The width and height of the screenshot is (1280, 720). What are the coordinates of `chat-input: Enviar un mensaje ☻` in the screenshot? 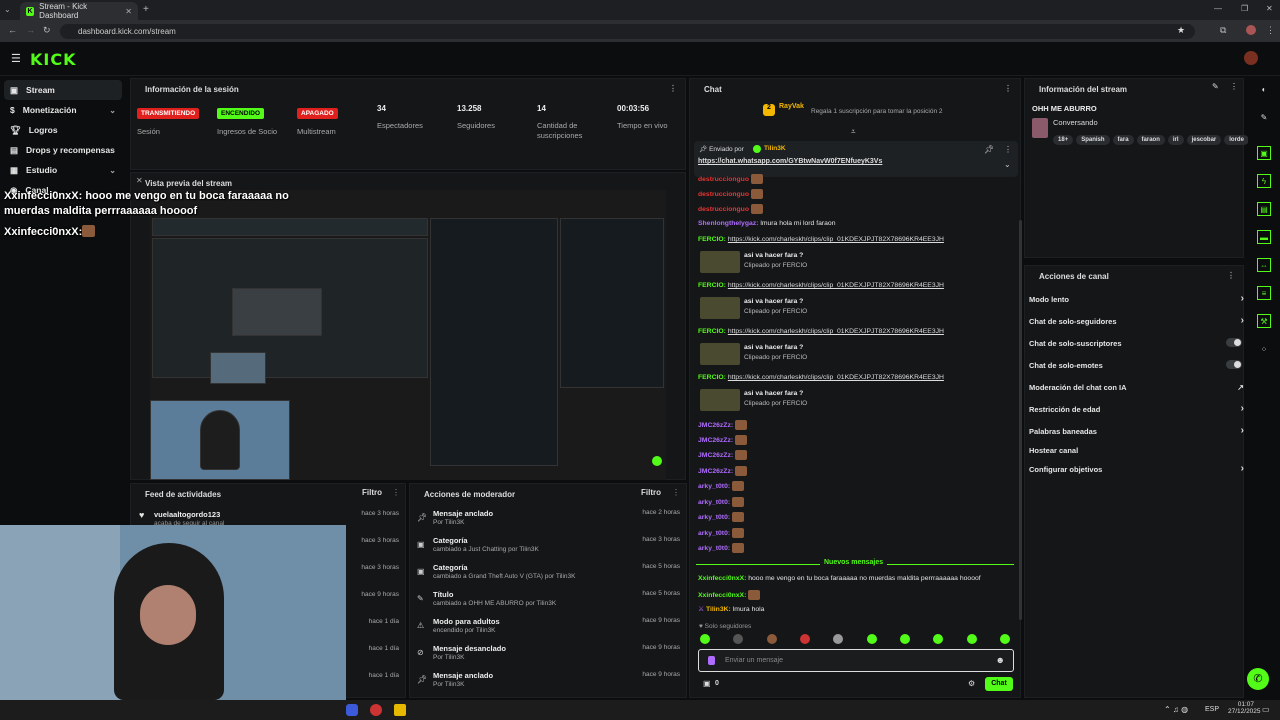 It's located at (856, 660).